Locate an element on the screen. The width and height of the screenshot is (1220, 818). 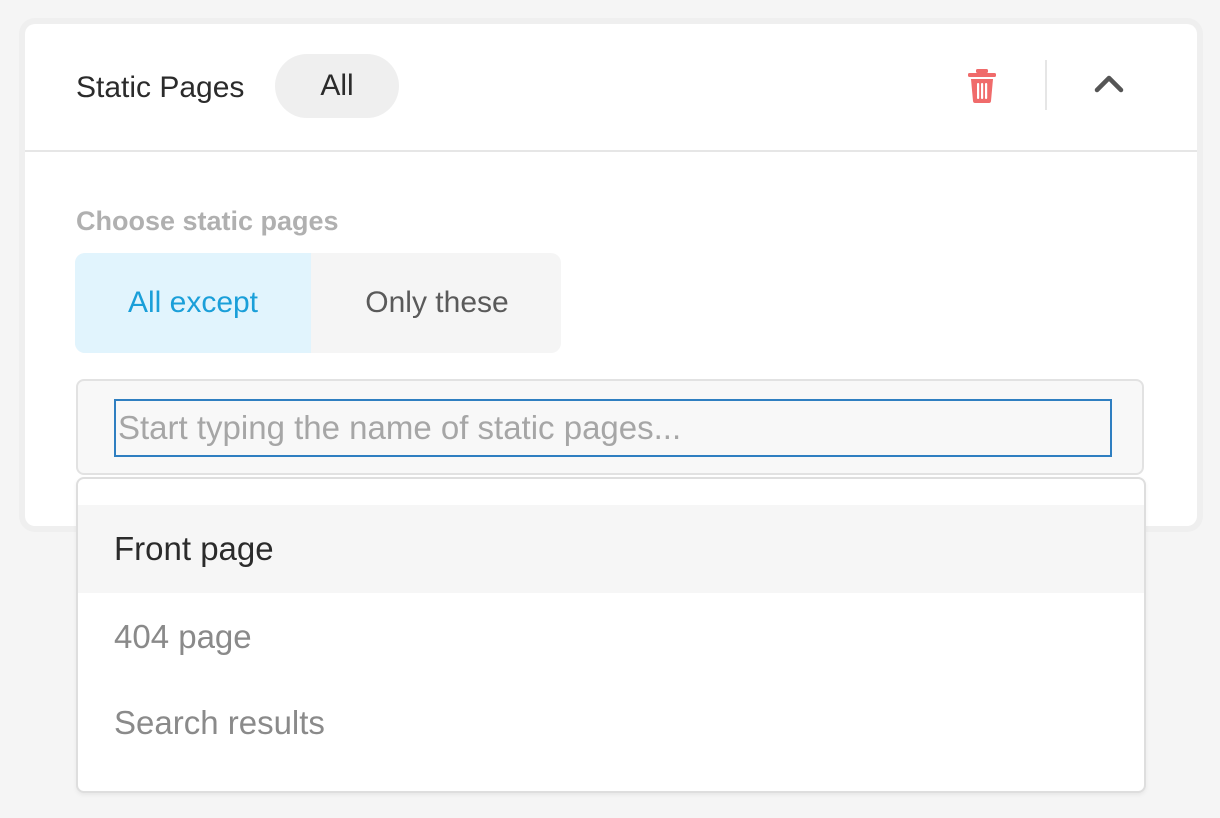
dropdown-option-search-results: Search results is located at coordinates (611, 723).